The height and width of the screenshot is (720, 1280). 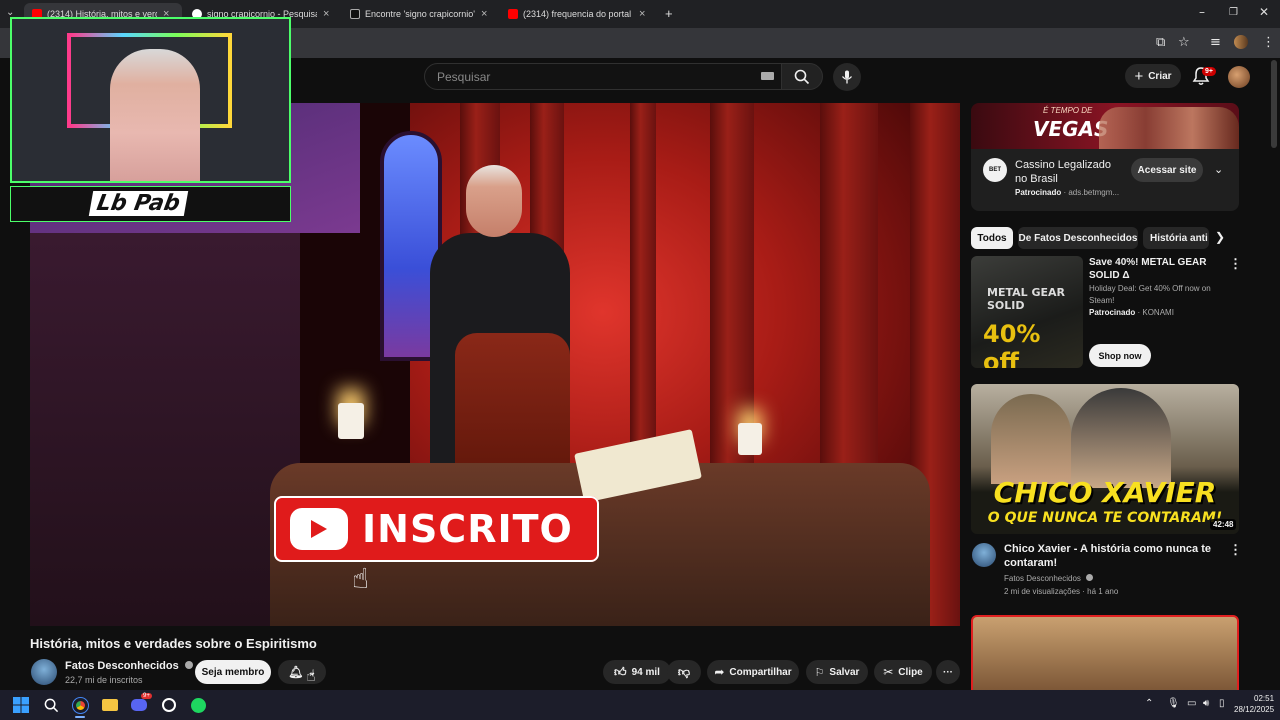 I want to click on bookmark-star-icon: ☆, so click(x=1184, y=42).